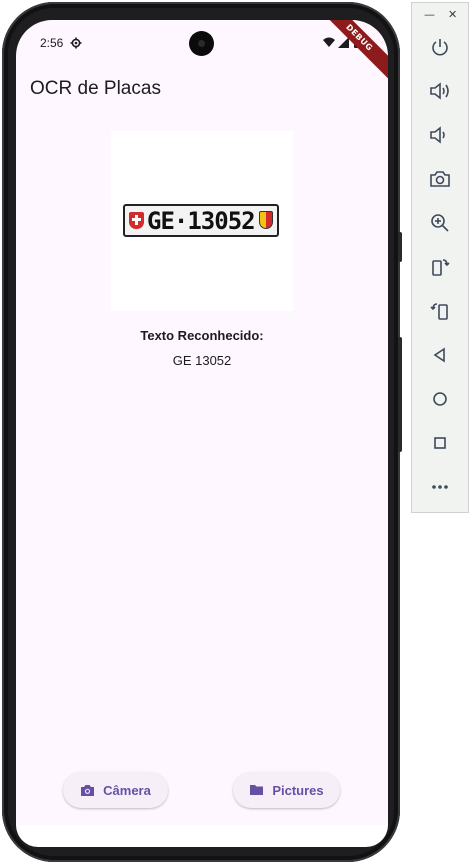 Image resolution: width=474 pixels, height=866 pixels. Describe the element at coordinates (202, 335) in the screenshot. I see `result-heading: Texto Reconhecido:` at that location.